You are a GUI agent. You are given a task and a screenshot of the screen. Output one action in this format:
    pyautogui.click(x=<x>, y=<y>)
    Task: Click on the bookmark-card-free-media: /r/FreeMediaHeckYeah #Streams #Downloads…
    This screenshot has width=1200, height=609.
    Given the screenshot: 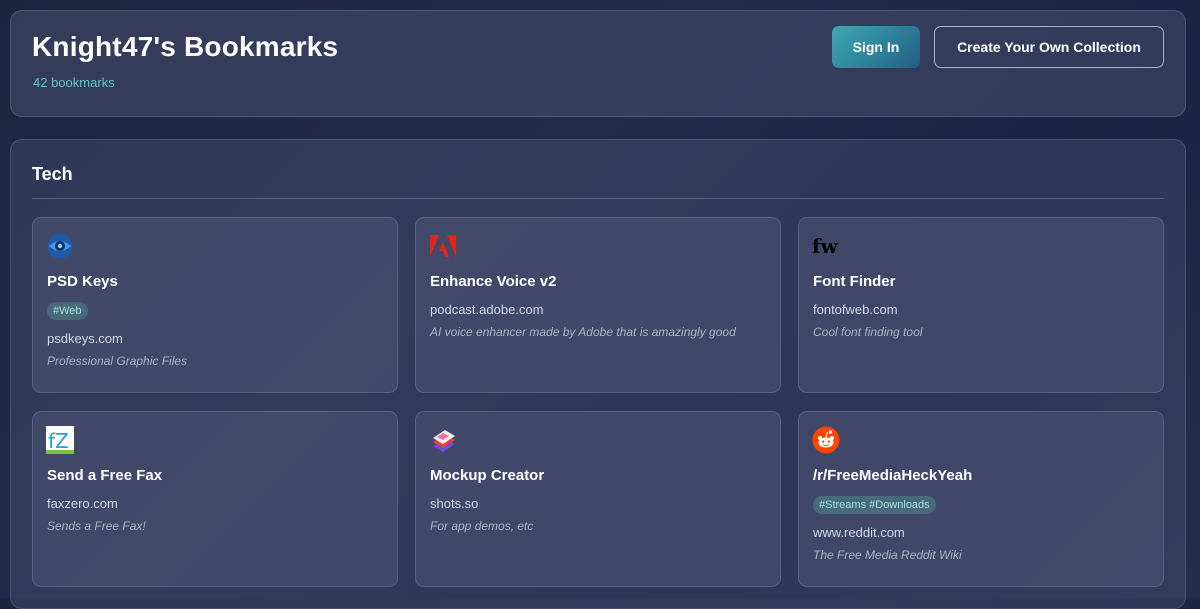 What is the action you would take?
    pyautogui.click(x=981, y=499)
    